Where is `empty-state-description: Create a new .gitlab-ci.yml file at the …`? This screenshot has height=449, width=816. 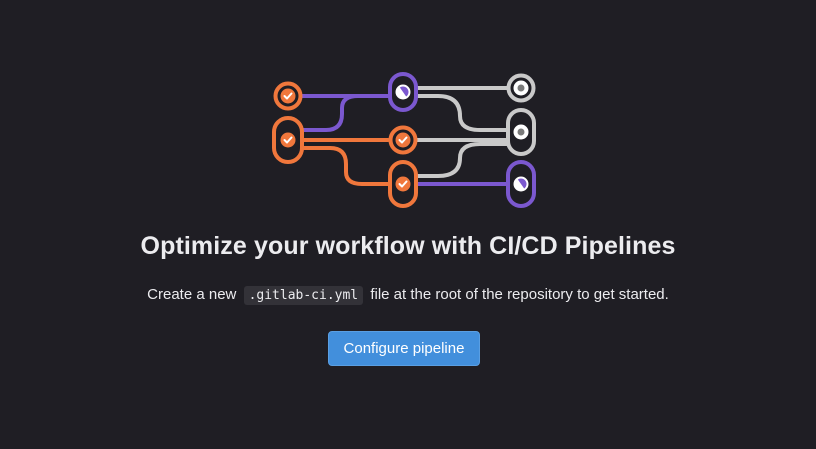 empty-state-description: Create a new .gitlab-ci.yml file at the … is located at coordinates (408, 295).